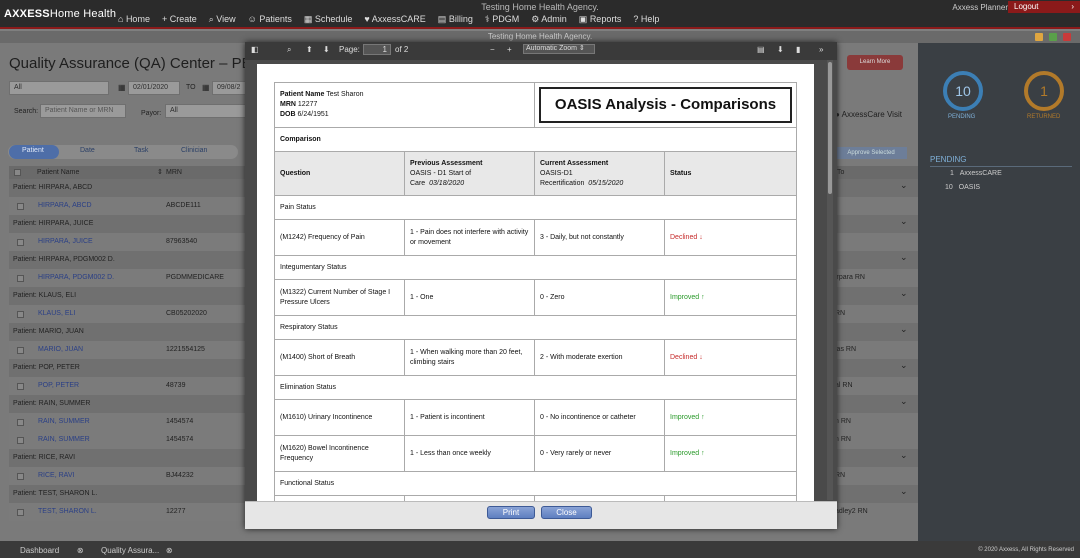  I want to click on date-to-input: 09/08/2, so click(229, 88).